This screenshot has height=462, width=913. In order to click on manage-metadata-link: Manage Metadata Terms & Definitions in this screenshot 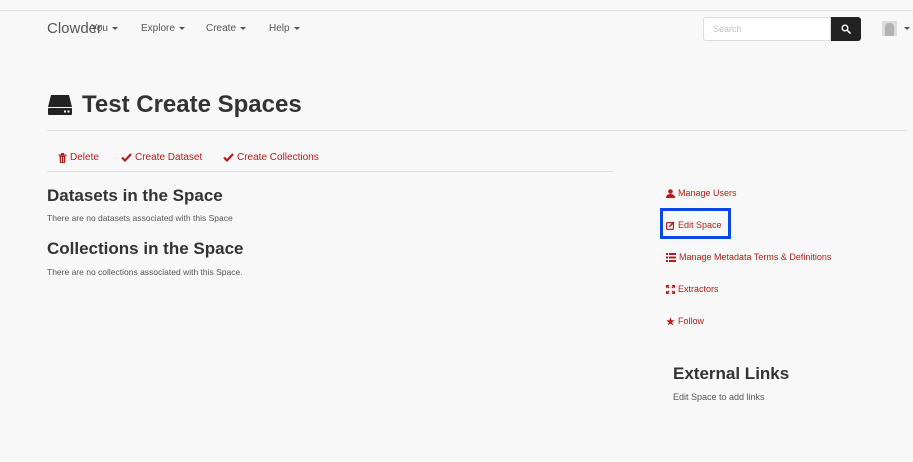, I will do `click(748, 257)`.